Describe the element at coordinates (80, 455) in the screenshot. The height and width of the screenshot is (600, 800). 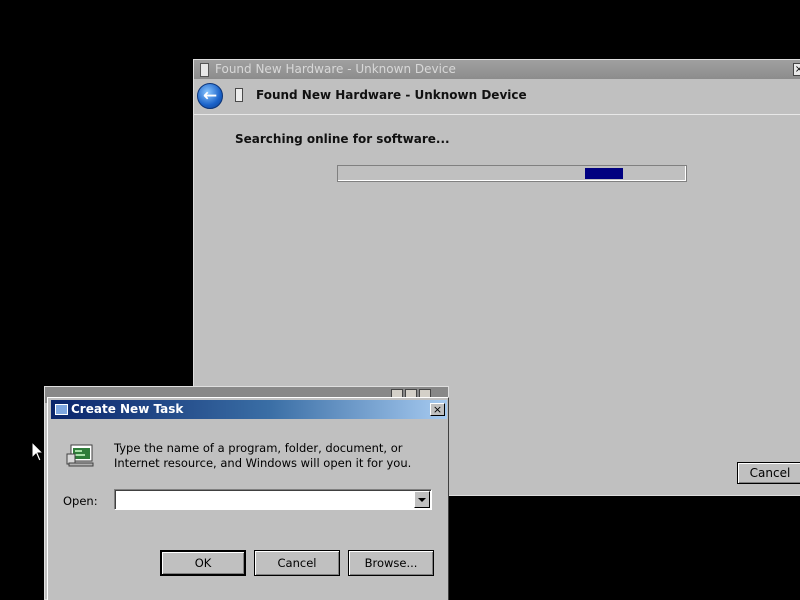
I see `run-program-icon` at that location.